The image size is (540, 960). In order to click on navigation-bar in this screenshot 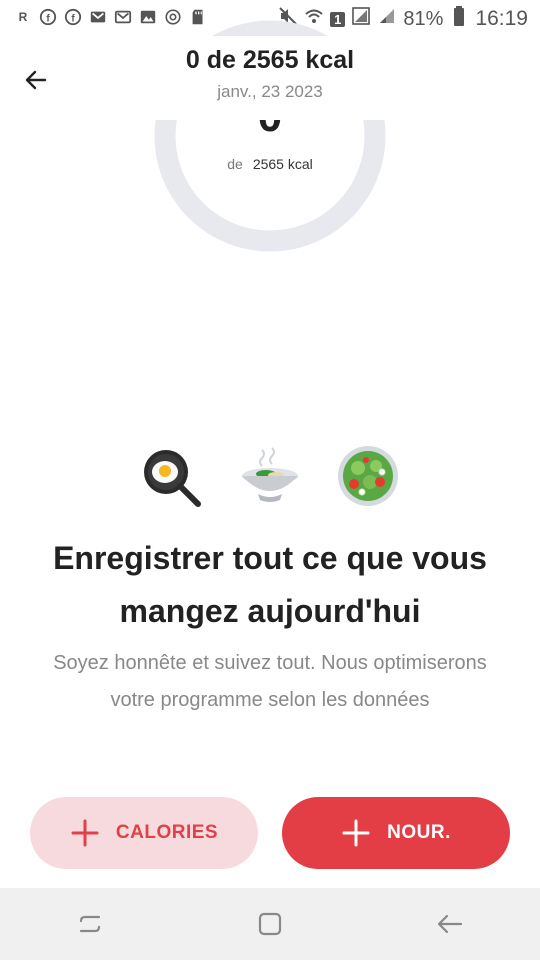, I will do `click(270, 924)`.